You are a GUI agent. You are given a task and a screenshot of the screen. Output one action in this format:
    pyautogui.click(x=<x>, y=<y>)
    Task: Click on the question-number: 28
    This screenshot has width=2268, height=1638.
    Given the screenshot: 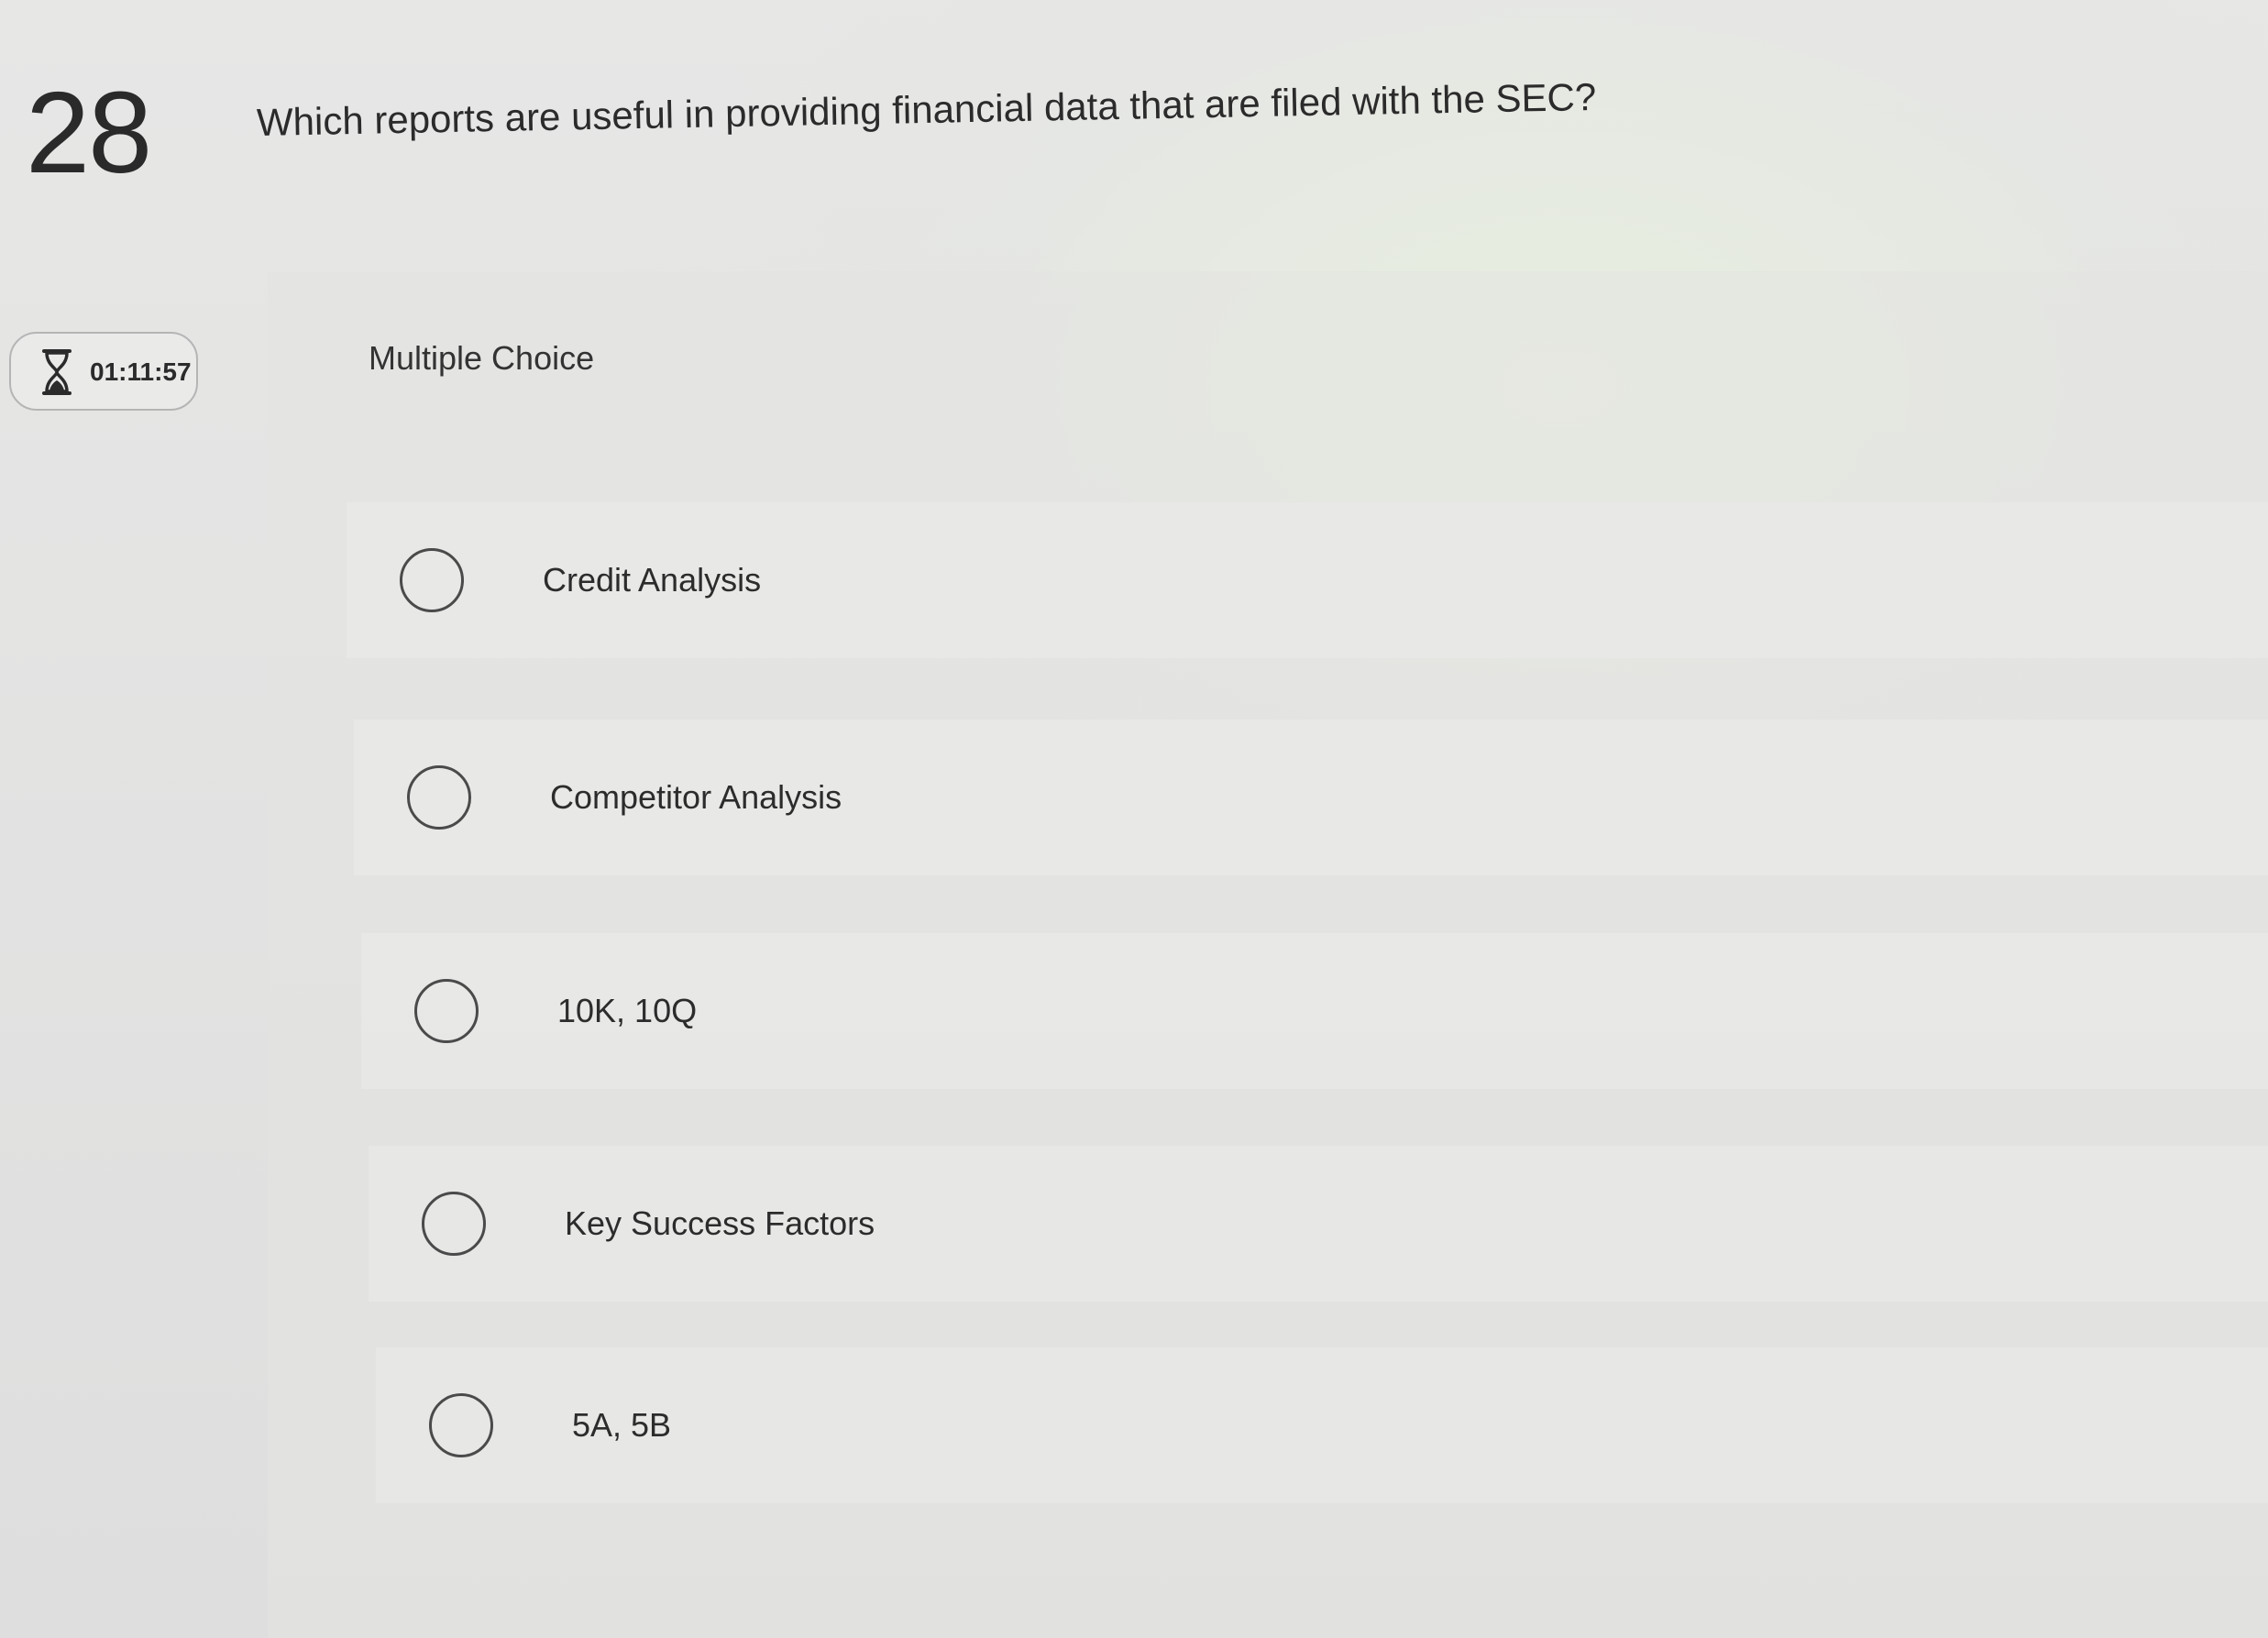 What is the action you would take?
    pyautogui.click(x=89, y=132)
    